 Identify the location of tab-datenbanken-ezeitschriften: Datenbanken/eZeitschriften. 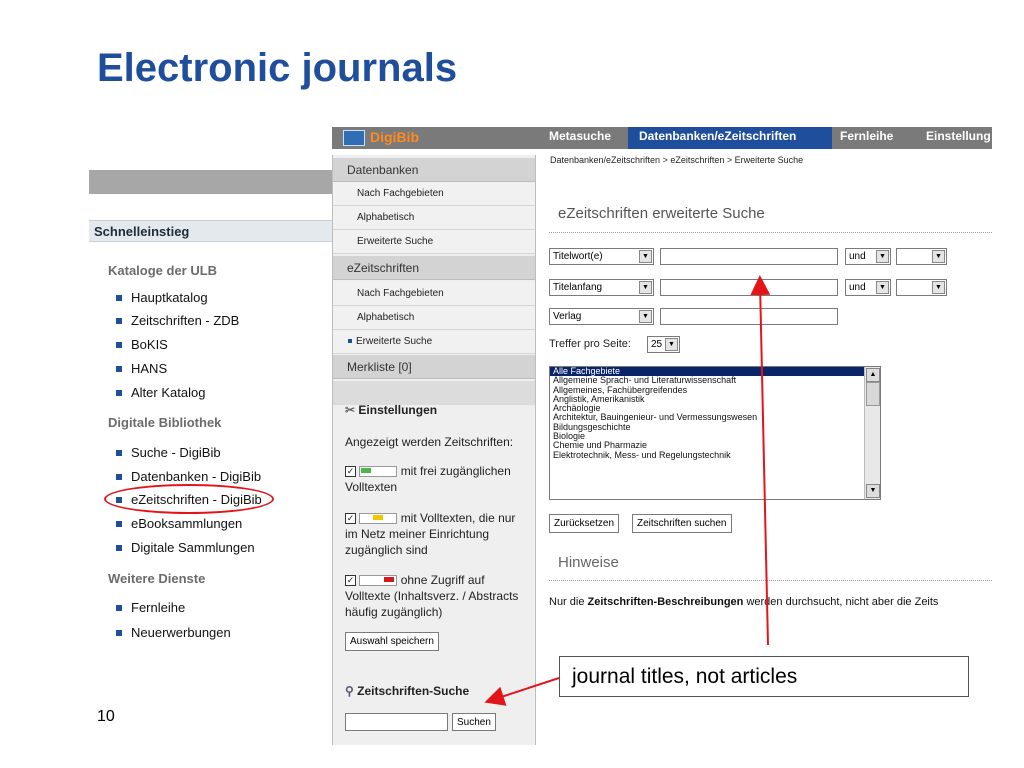
(717, 136).